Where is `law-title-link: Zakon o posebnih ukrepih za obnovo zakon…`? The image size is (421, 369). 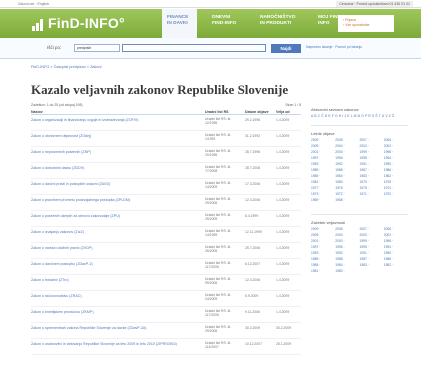
law-title-link: Zakon o posebnih ukrepih za obnovo zakon… is located at coordinates (111, 216).